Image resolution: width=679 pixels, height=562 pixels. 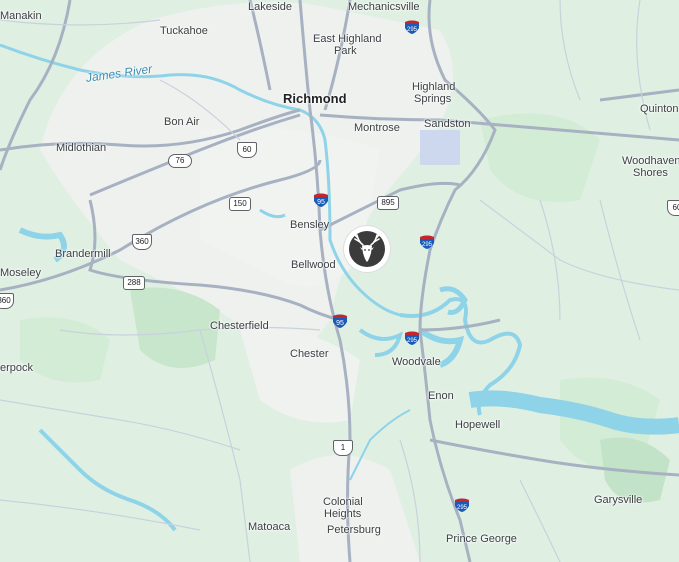 What do you see at coordinates (134, 283) in the screenshot?
I see `state-route-shield: 288` at bounding box center [134, 283].